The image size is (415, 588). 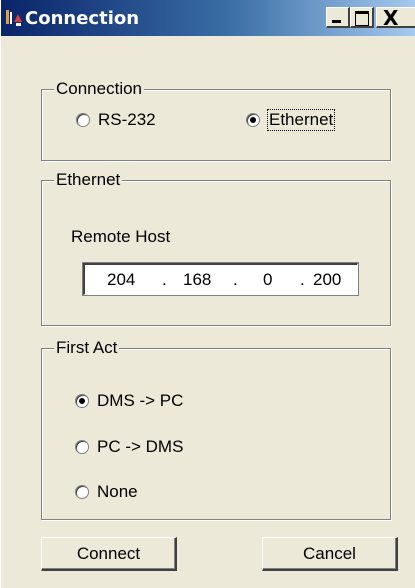 What do you see at coordinates (127, 119) in the screenshot?
I see `rs232-label: RS-232` at bounding box center [127, 119].